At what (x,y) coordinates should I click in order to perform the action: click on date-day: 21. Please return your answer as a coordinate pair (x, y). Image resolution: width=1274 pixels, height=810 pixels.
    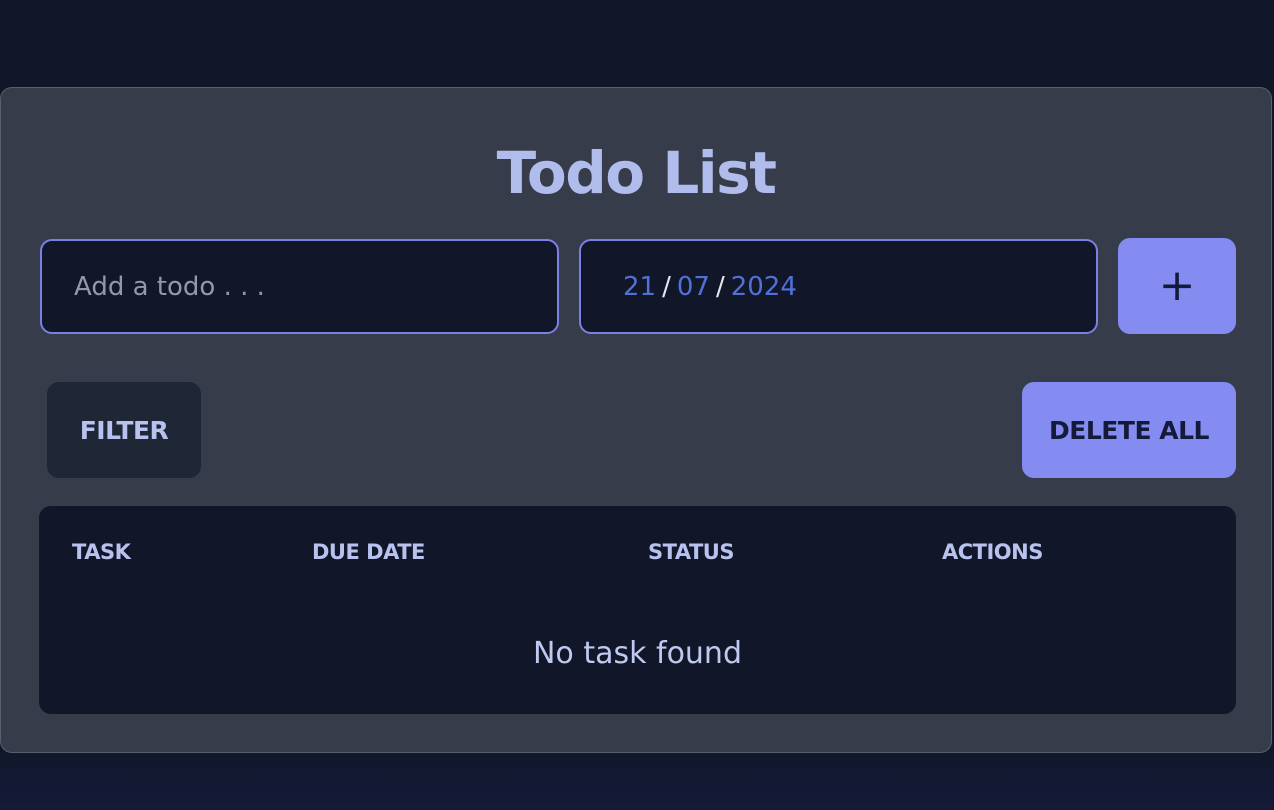
    Looking at the image, I should click on (639, 287).